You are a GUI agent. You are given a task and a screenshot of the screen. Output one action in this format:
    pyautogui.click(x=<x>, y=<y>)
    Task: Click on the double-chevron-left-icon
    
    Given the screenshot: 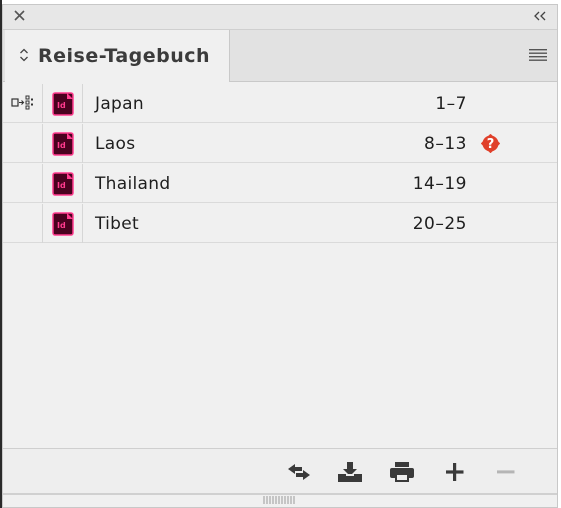 What is the action you would take?
    pyautogui.click(x=540, y=16)
    